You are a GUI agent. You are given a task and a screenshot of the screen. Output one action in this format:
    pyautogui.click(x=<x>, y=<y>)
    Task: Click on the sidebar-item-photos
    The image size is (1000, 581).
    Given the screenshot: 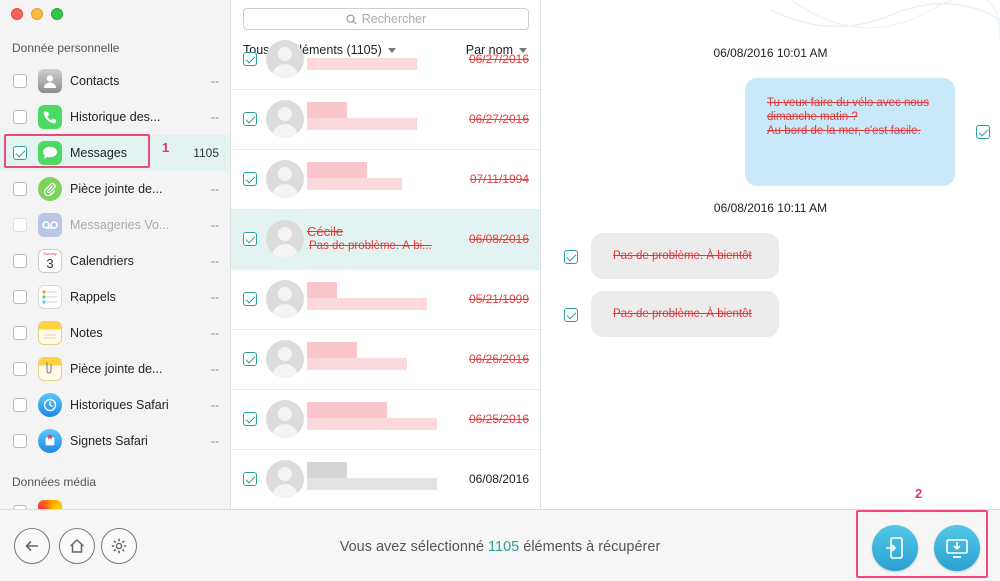 What is the action you would take?
    pyautogui.click(x=115, y=501)
    